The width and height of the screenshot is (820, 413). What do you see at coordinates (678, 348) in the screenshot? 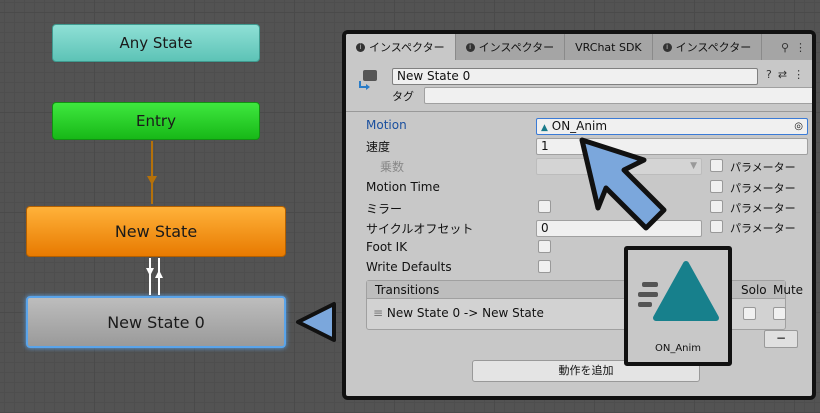
I see `animation-clip-label: ON_Anim` at bounding box center [678, 348].